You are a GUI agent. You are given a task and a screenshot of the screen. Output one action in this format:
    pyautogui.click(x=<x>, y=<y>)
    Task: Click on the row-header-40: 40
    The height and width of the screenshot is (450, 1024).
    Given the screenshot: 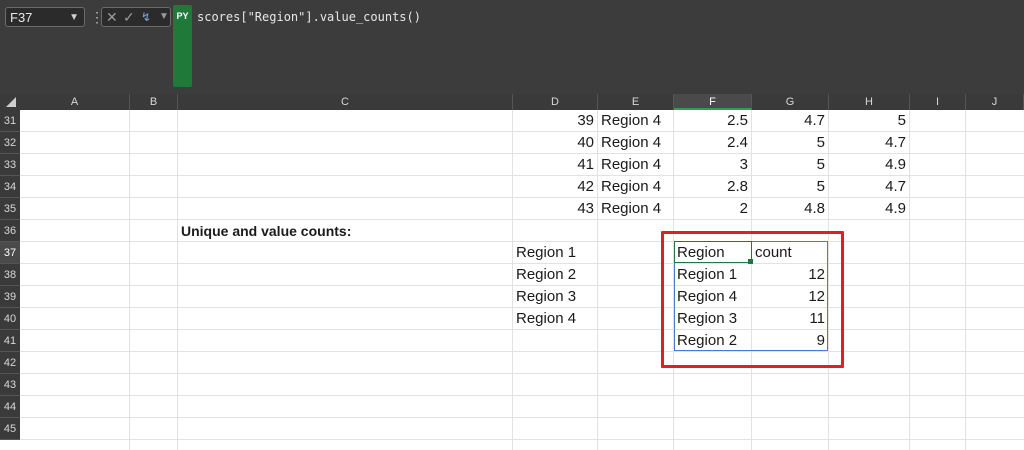 What is the action you would take?
    pyautogui.click(x=10, y=319)
    